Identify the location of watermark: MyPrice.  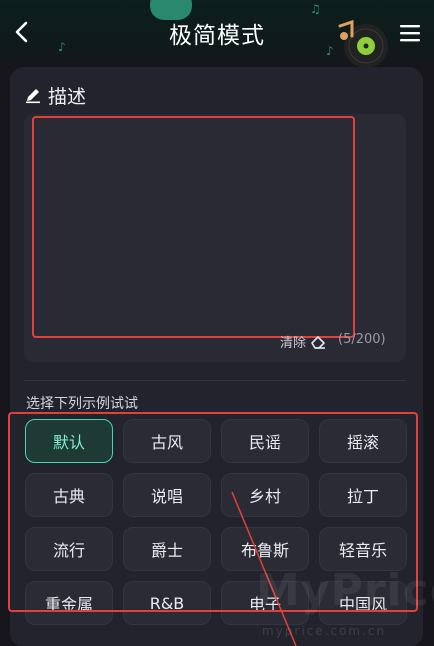
(345, 590).